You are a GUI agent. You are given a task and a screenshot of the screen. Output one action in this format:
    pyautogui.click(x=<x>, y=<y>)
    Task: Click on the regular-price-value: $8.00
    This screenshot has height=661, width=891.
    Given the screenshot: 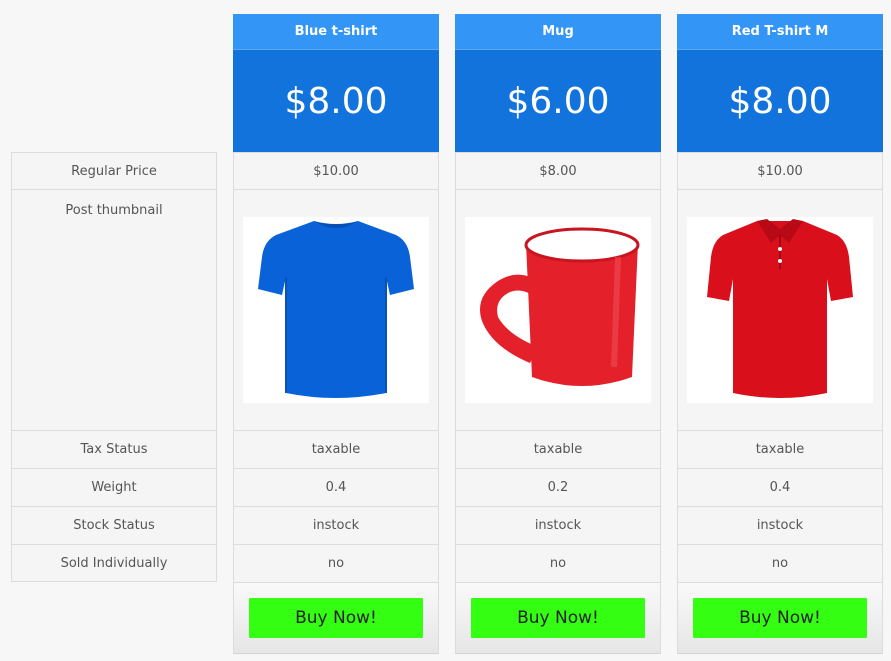 What is the action you would take?
    pyautogui.click(x=558, y=170)
    